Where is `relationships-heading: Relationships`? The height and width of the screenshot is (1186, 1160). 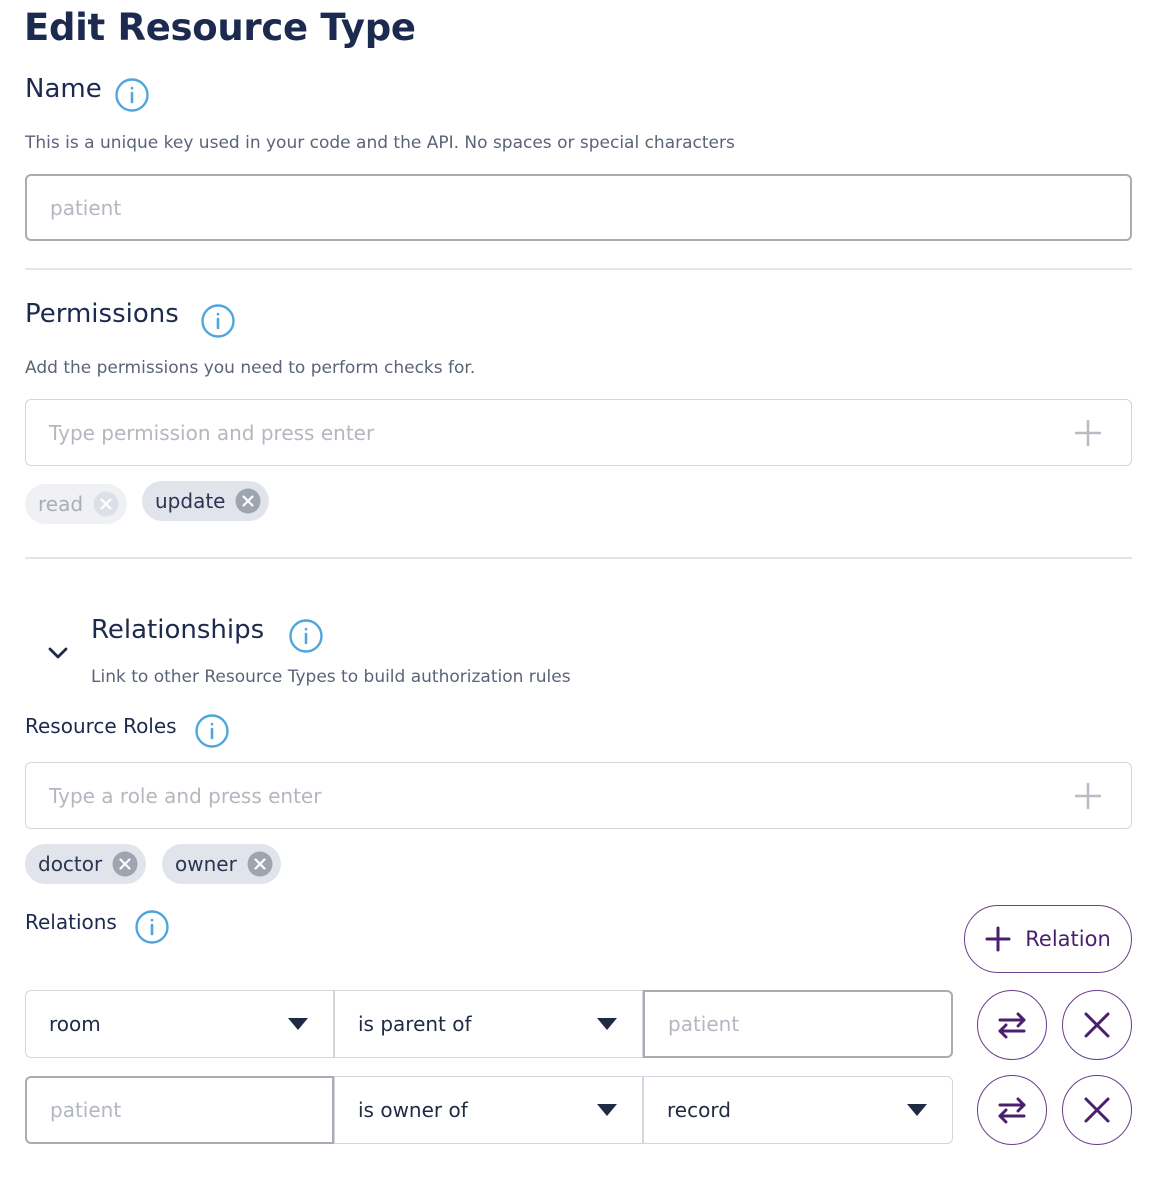 relationships-heading: Relationships is located at coordinates (178, 630).